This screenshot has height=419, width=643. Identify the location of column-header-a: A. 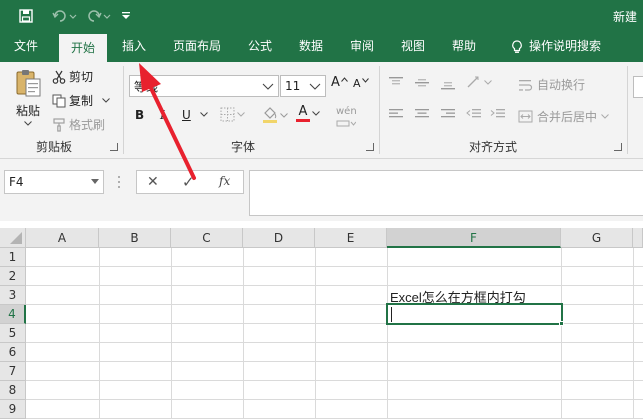
(62, 238).